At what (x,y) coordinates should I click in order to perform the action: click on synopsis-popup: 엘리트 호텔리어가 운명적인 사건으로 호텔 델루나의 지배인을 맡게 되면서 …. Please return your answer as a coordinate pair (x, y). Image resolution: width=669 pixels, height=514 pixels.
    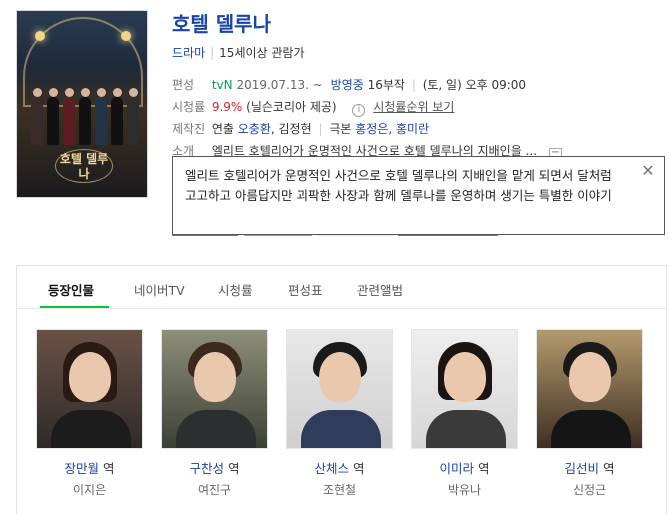
    Looking at the image, I should click on (418, 195).